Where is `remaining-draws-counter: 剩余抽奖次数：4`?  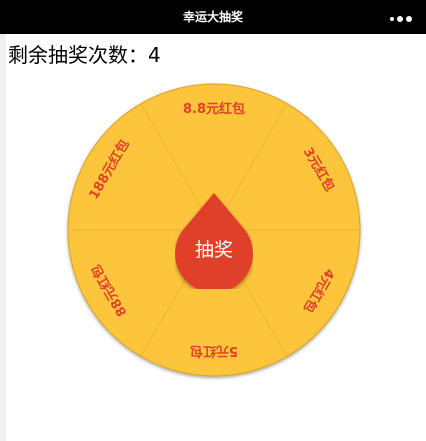
remaining-draws-counter: 剩余抽奖次数：4 is located at coordinates (84, 55).